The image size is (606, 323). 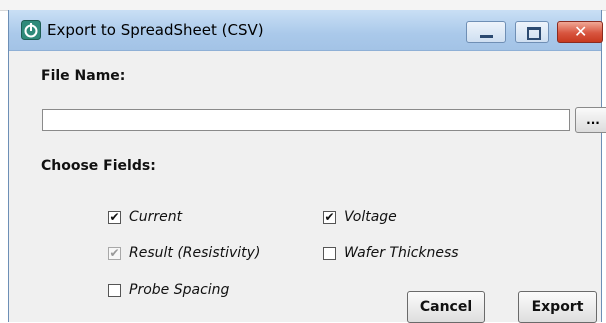 I want to click on file-name-input, so click(x=306, y=120).